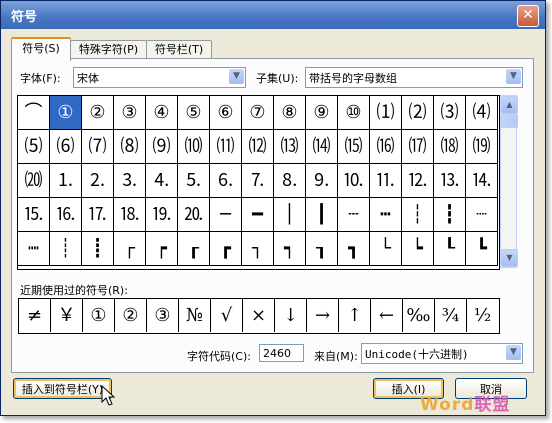 Image resolution: width=552 pixels, height=423 pixels. I want to click on symbol-cell: ⒏, so click(290, 181).